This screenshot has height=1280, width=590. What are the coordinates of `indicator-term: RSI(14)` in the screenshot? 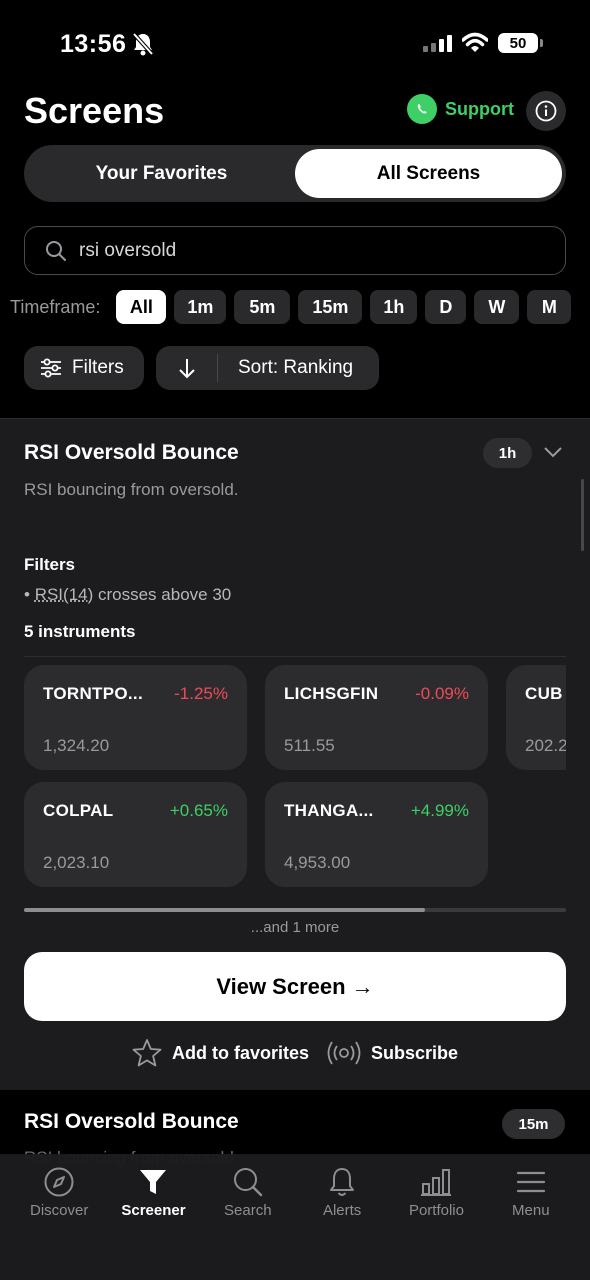 It's located at (64, 594).